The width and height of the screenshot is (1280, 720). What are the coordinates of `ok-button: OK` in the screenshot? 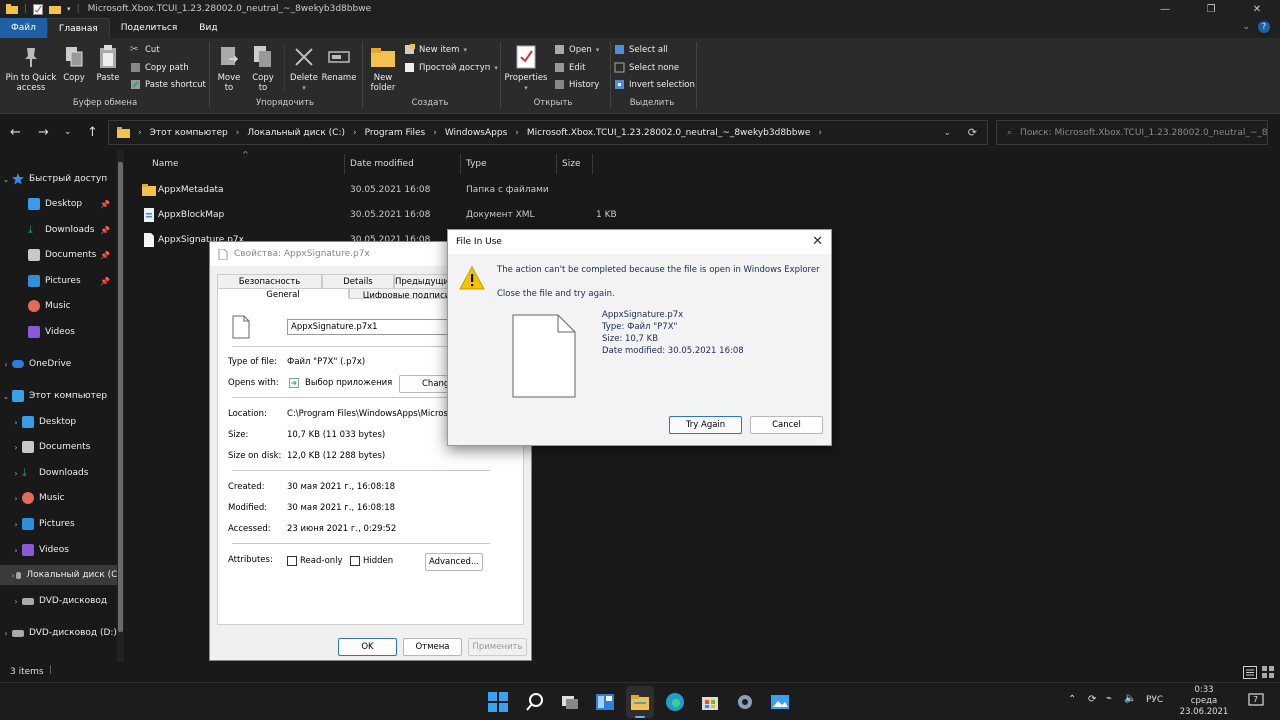 It's located at (367, 647).